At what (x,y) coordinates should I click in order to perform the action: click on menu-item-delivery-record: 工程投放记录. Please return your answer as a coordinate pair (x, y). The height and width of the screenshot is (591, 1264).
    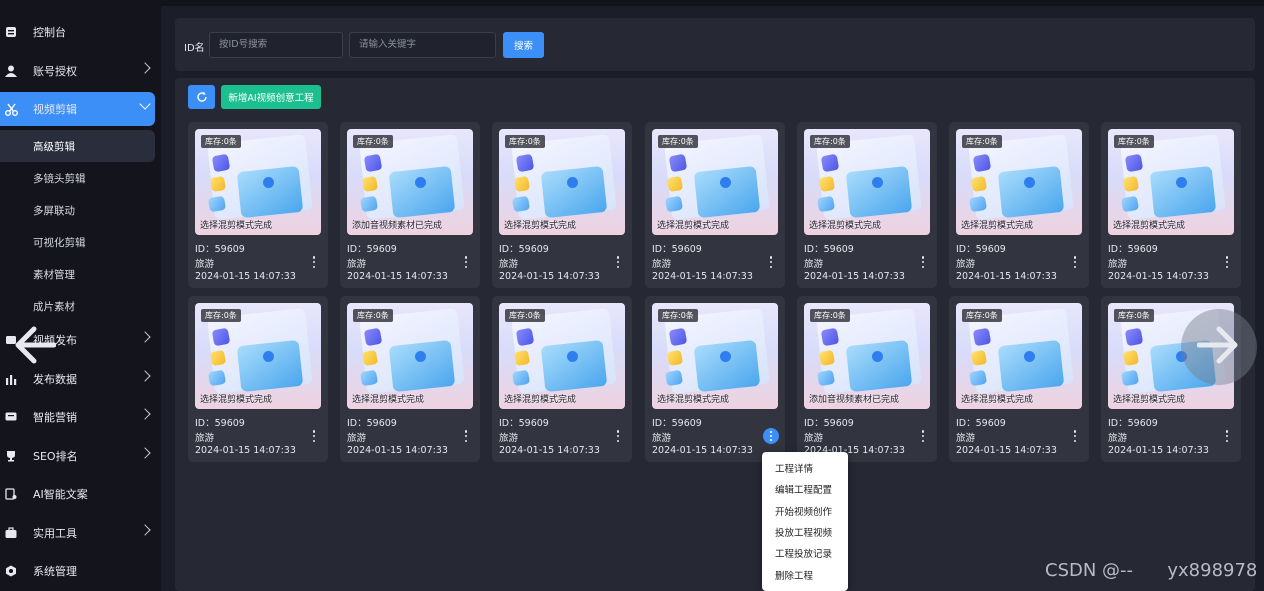
    Looking at the image, I should click on (803, 553).